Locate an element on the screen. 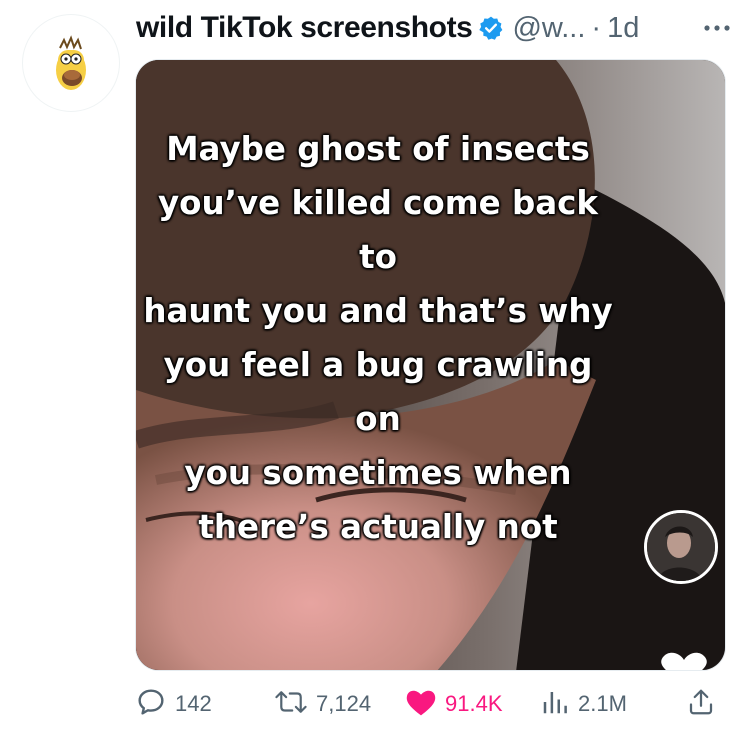  author-name: wild TikTok screenshots is located at coordinates (304, 28).